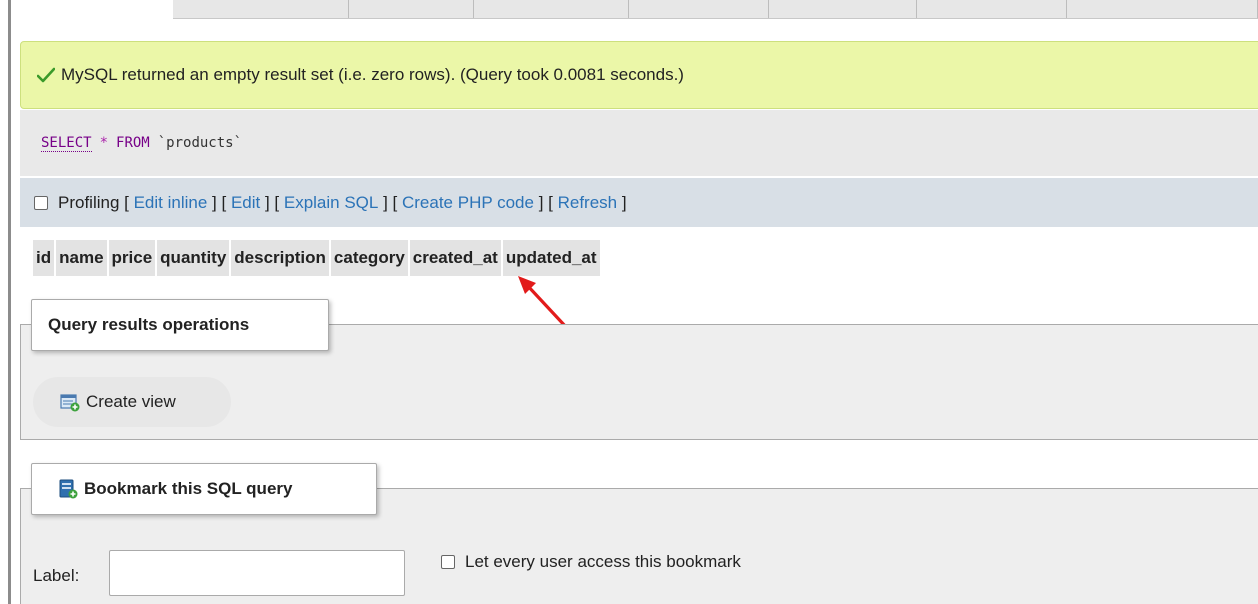 The height and width of the screenshot is (604, 1258). I want to click on bookmark-label-text: Label:, so click(56, 575).